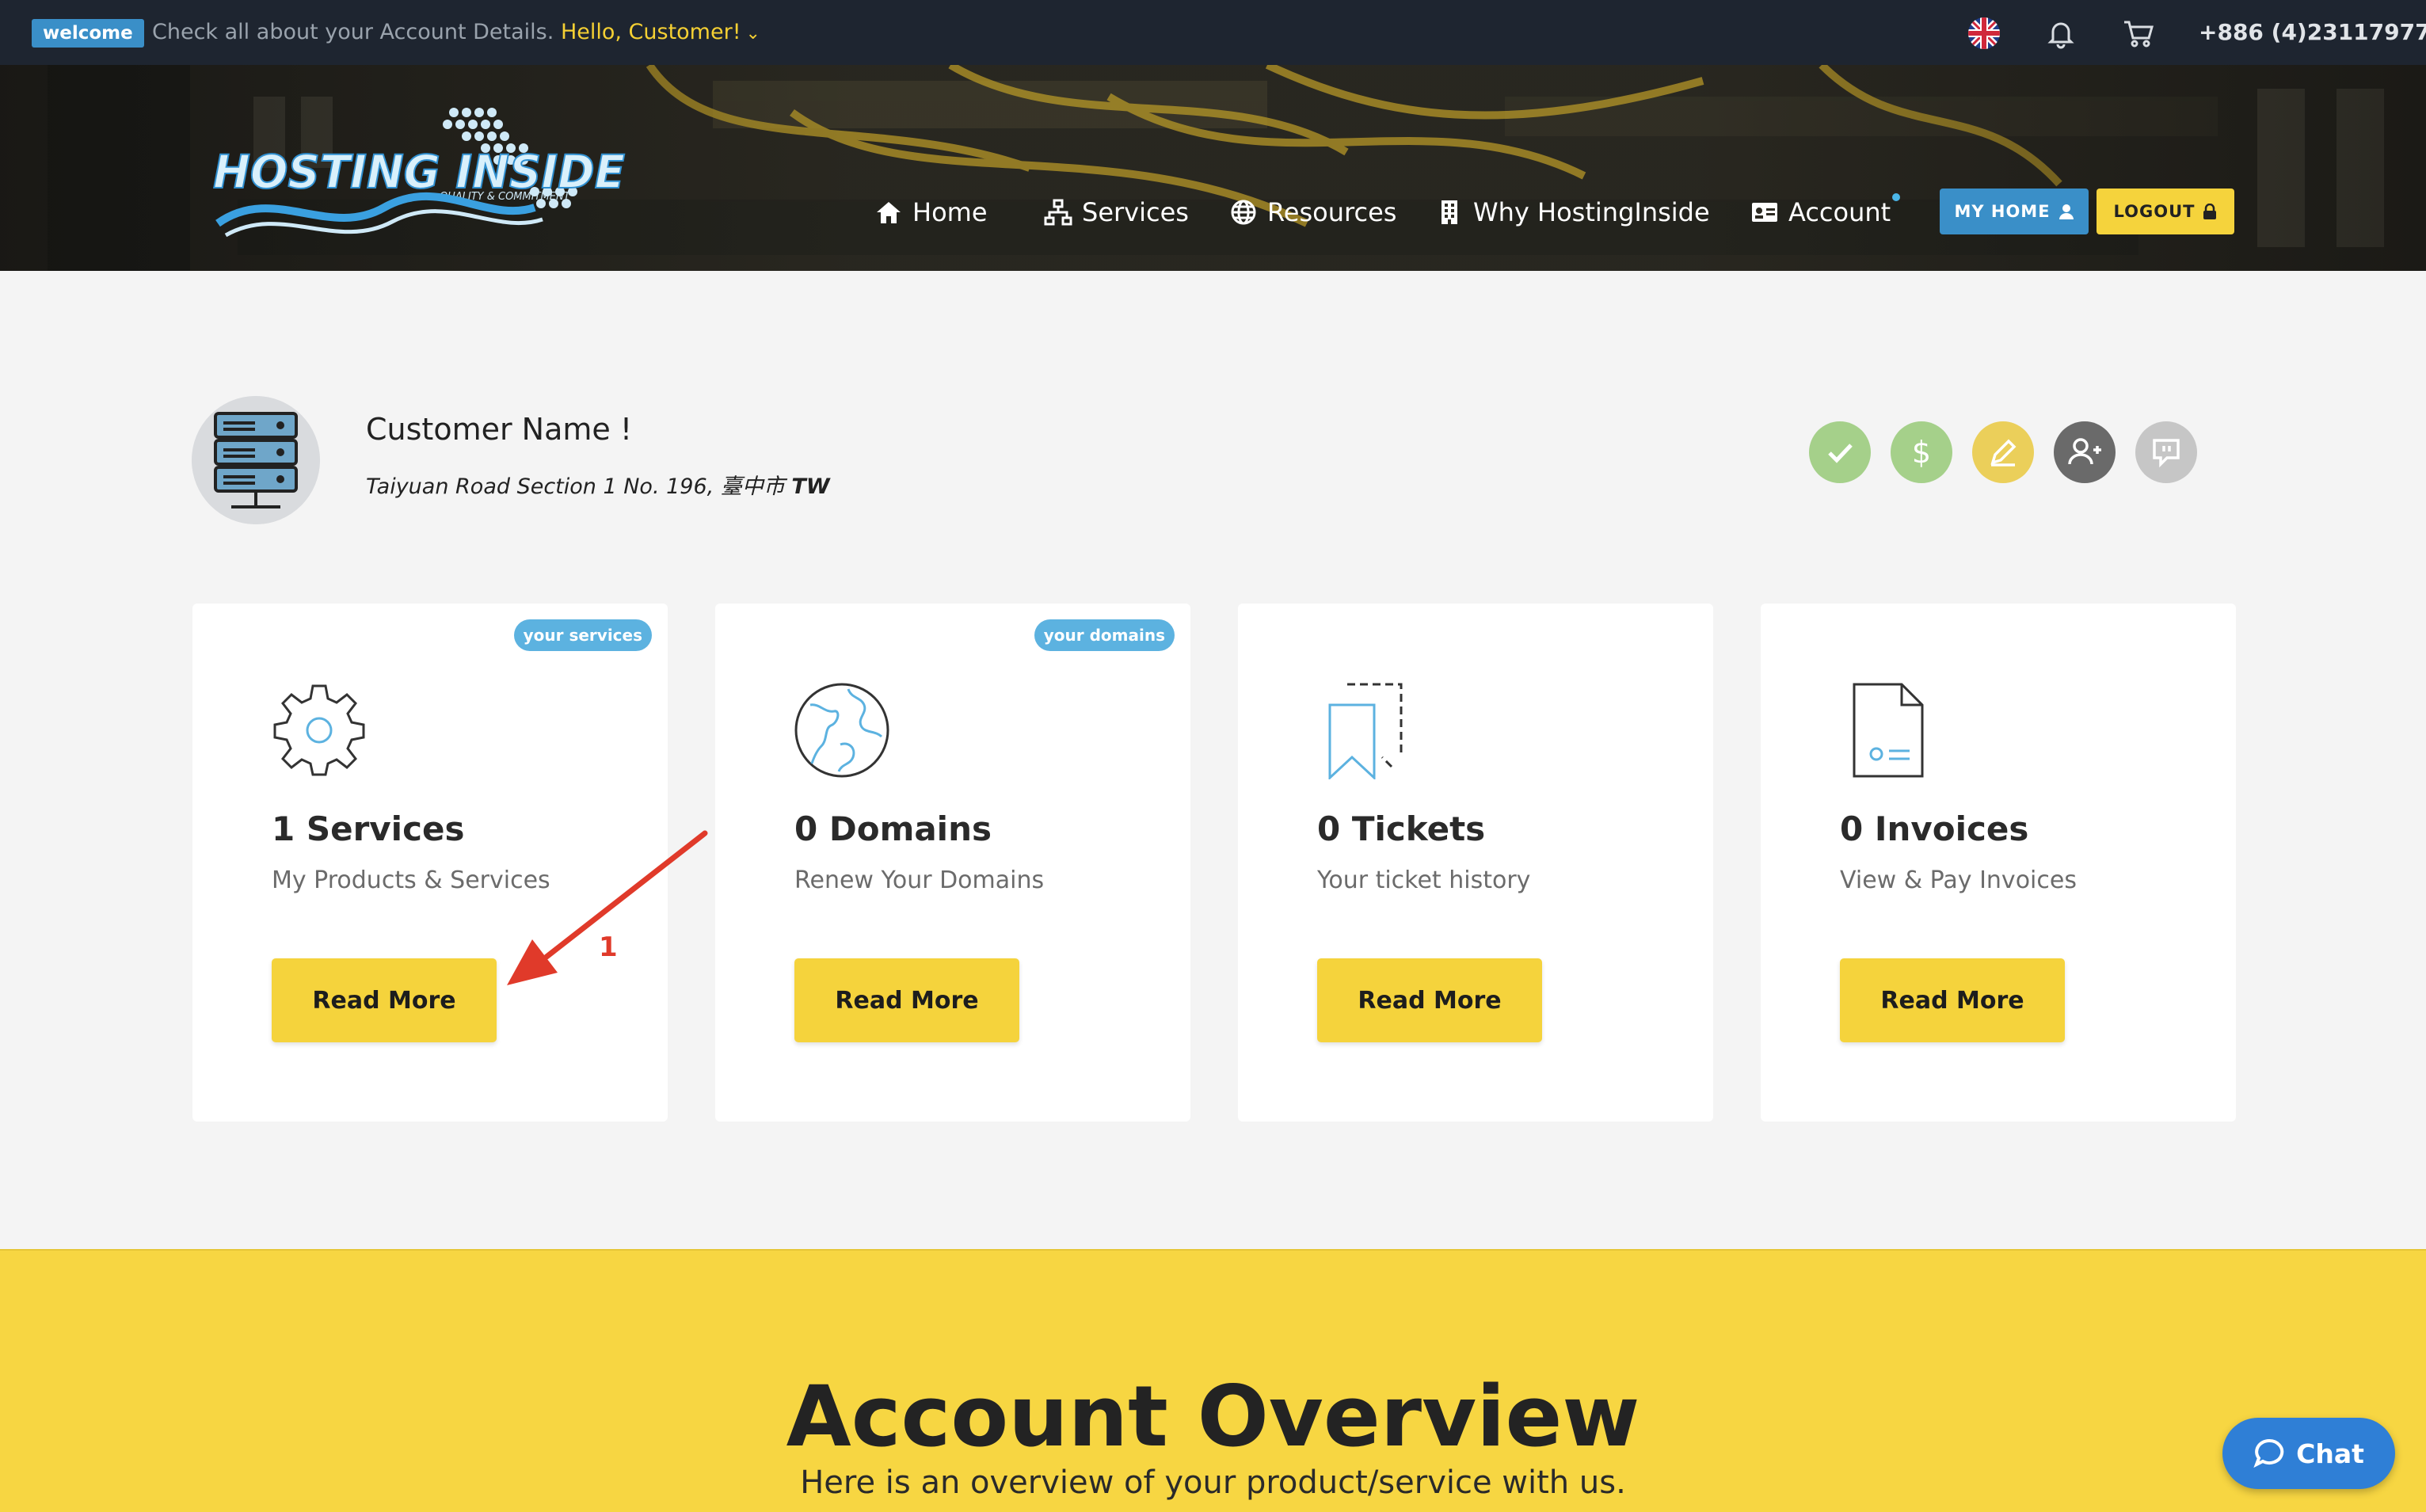 The width and height of the screenshot is (2426, 1512). I want to click on add-contact-button, so click(2085, 452).